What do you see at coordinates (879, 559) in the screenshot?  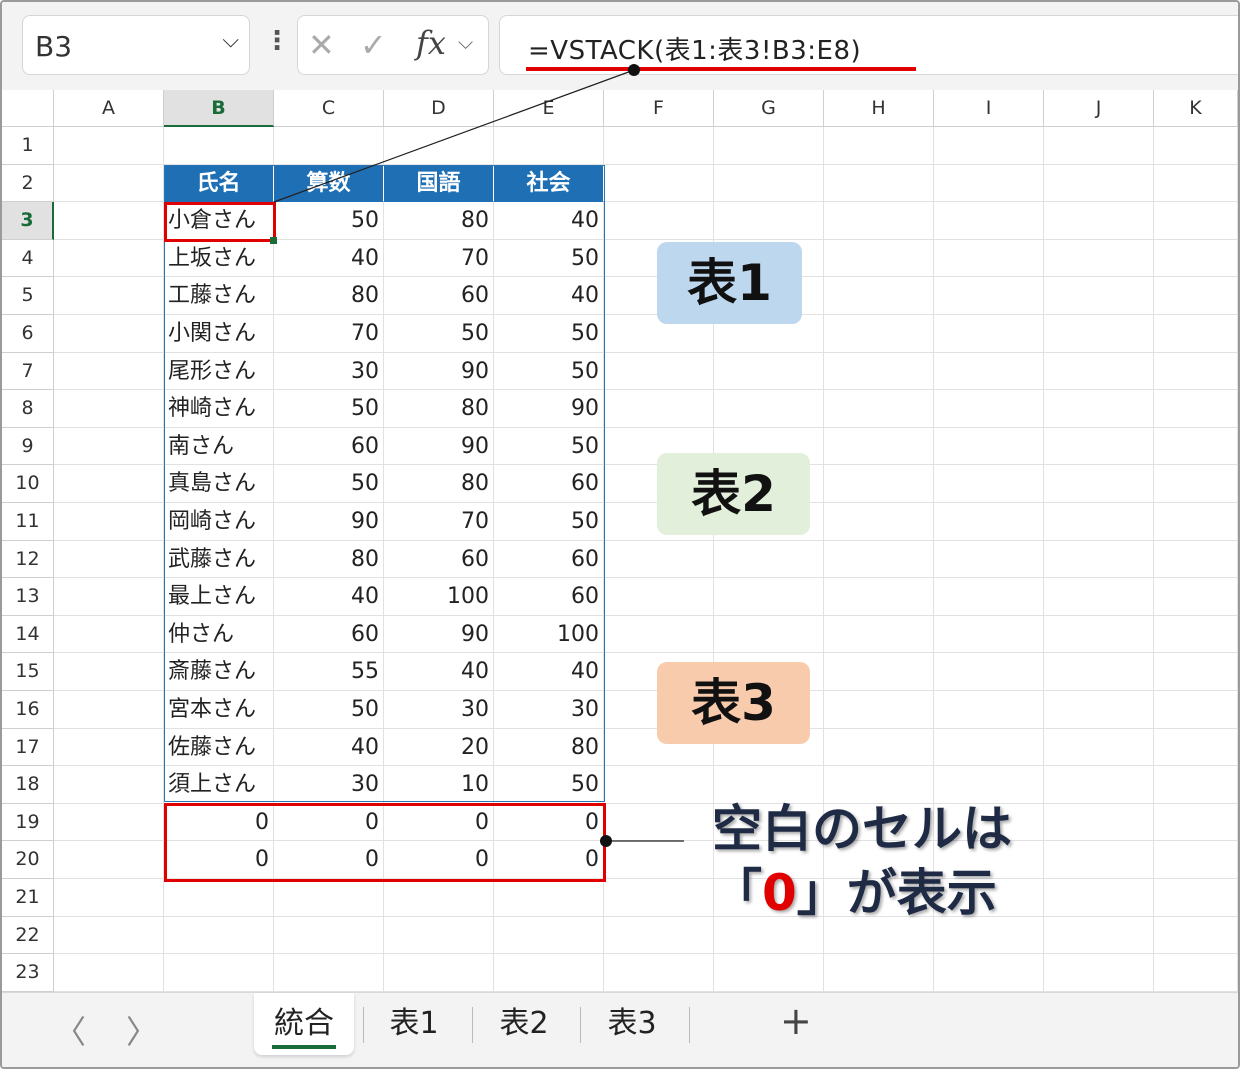 I see `cell-h12` at bounding box center [879, 559].